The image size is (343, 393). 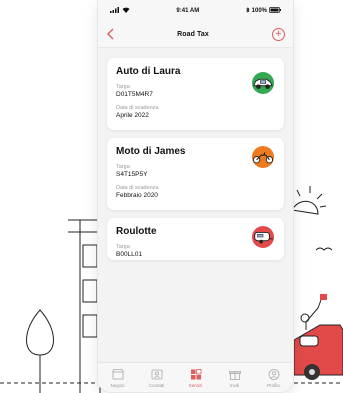 I want to click on expiry-value: Aprile 2022, so click(x=132, y=115).